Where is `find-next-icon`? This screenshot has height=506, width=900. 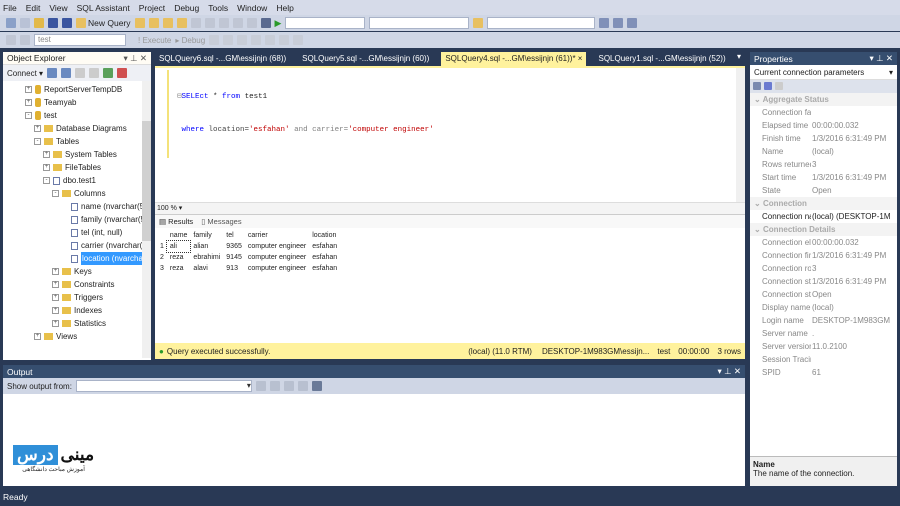 find-next-icon is located at coordinates (288, 386).